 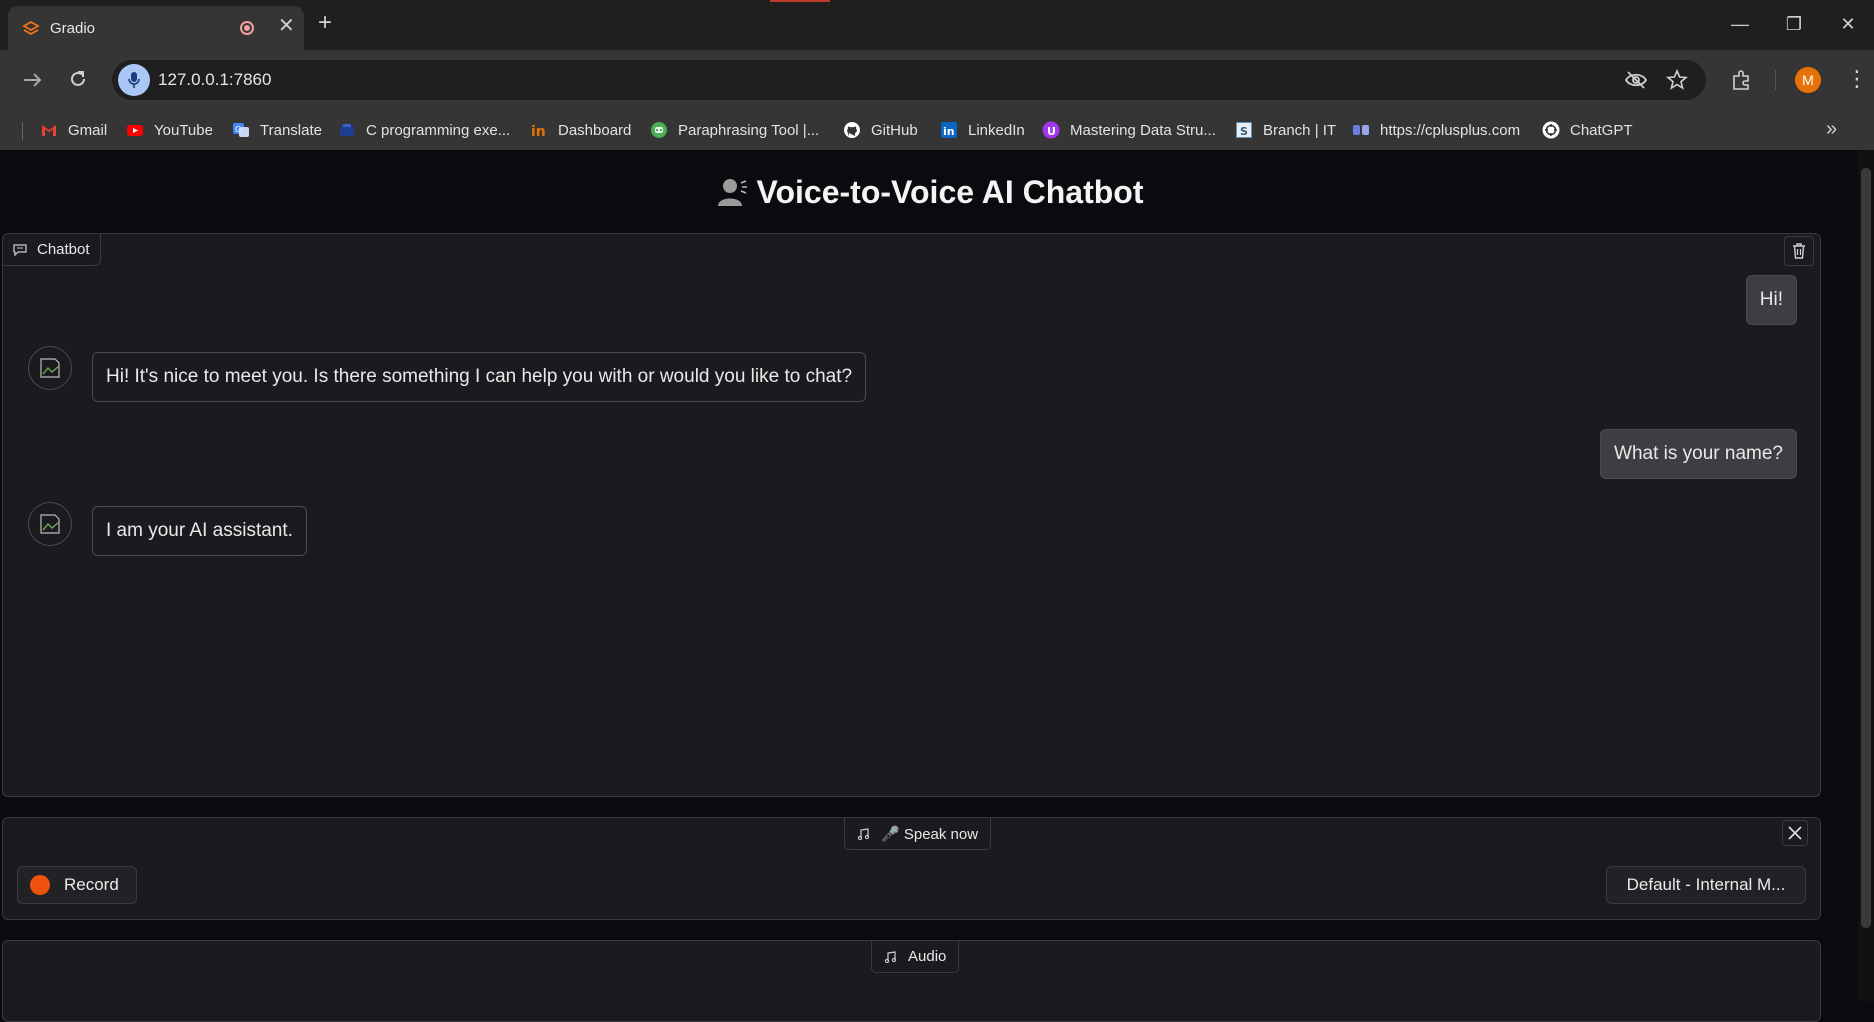 I want to click on page-title: Voice-to-Voice AI Chatbot, so click(x=929, y=192).